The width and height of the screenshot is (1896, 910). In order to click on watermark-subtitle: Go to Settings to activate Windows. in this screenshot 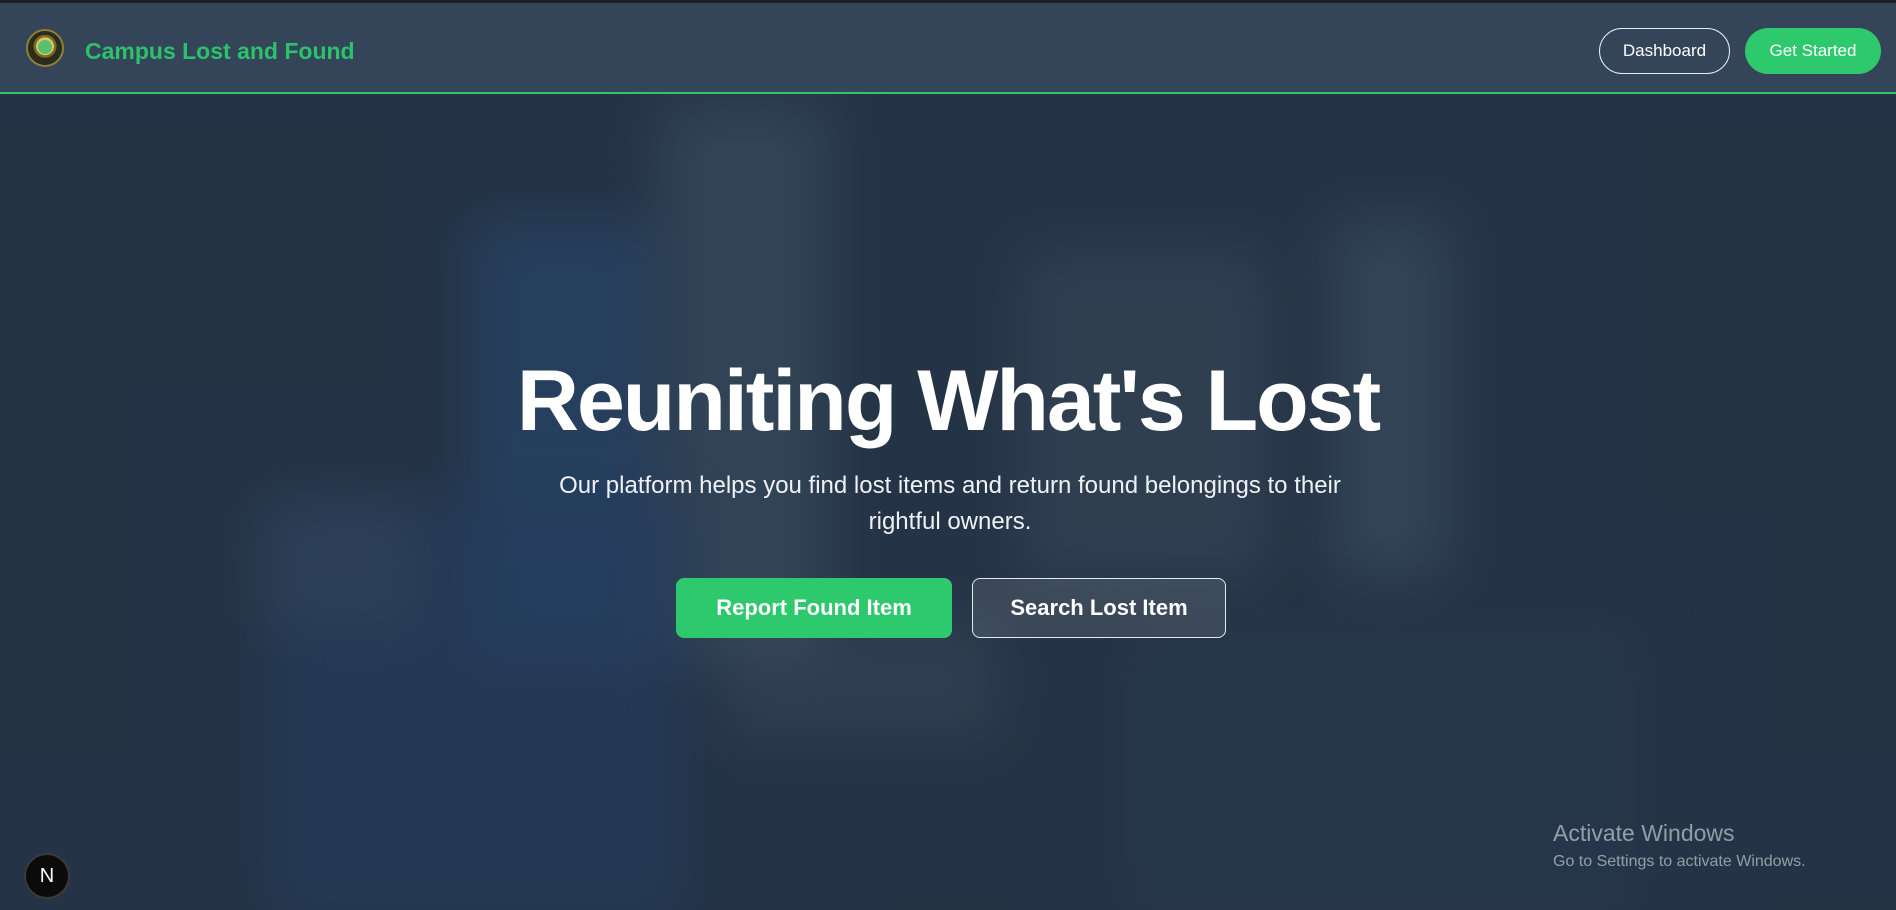, I will do `click(1679, 861)`.